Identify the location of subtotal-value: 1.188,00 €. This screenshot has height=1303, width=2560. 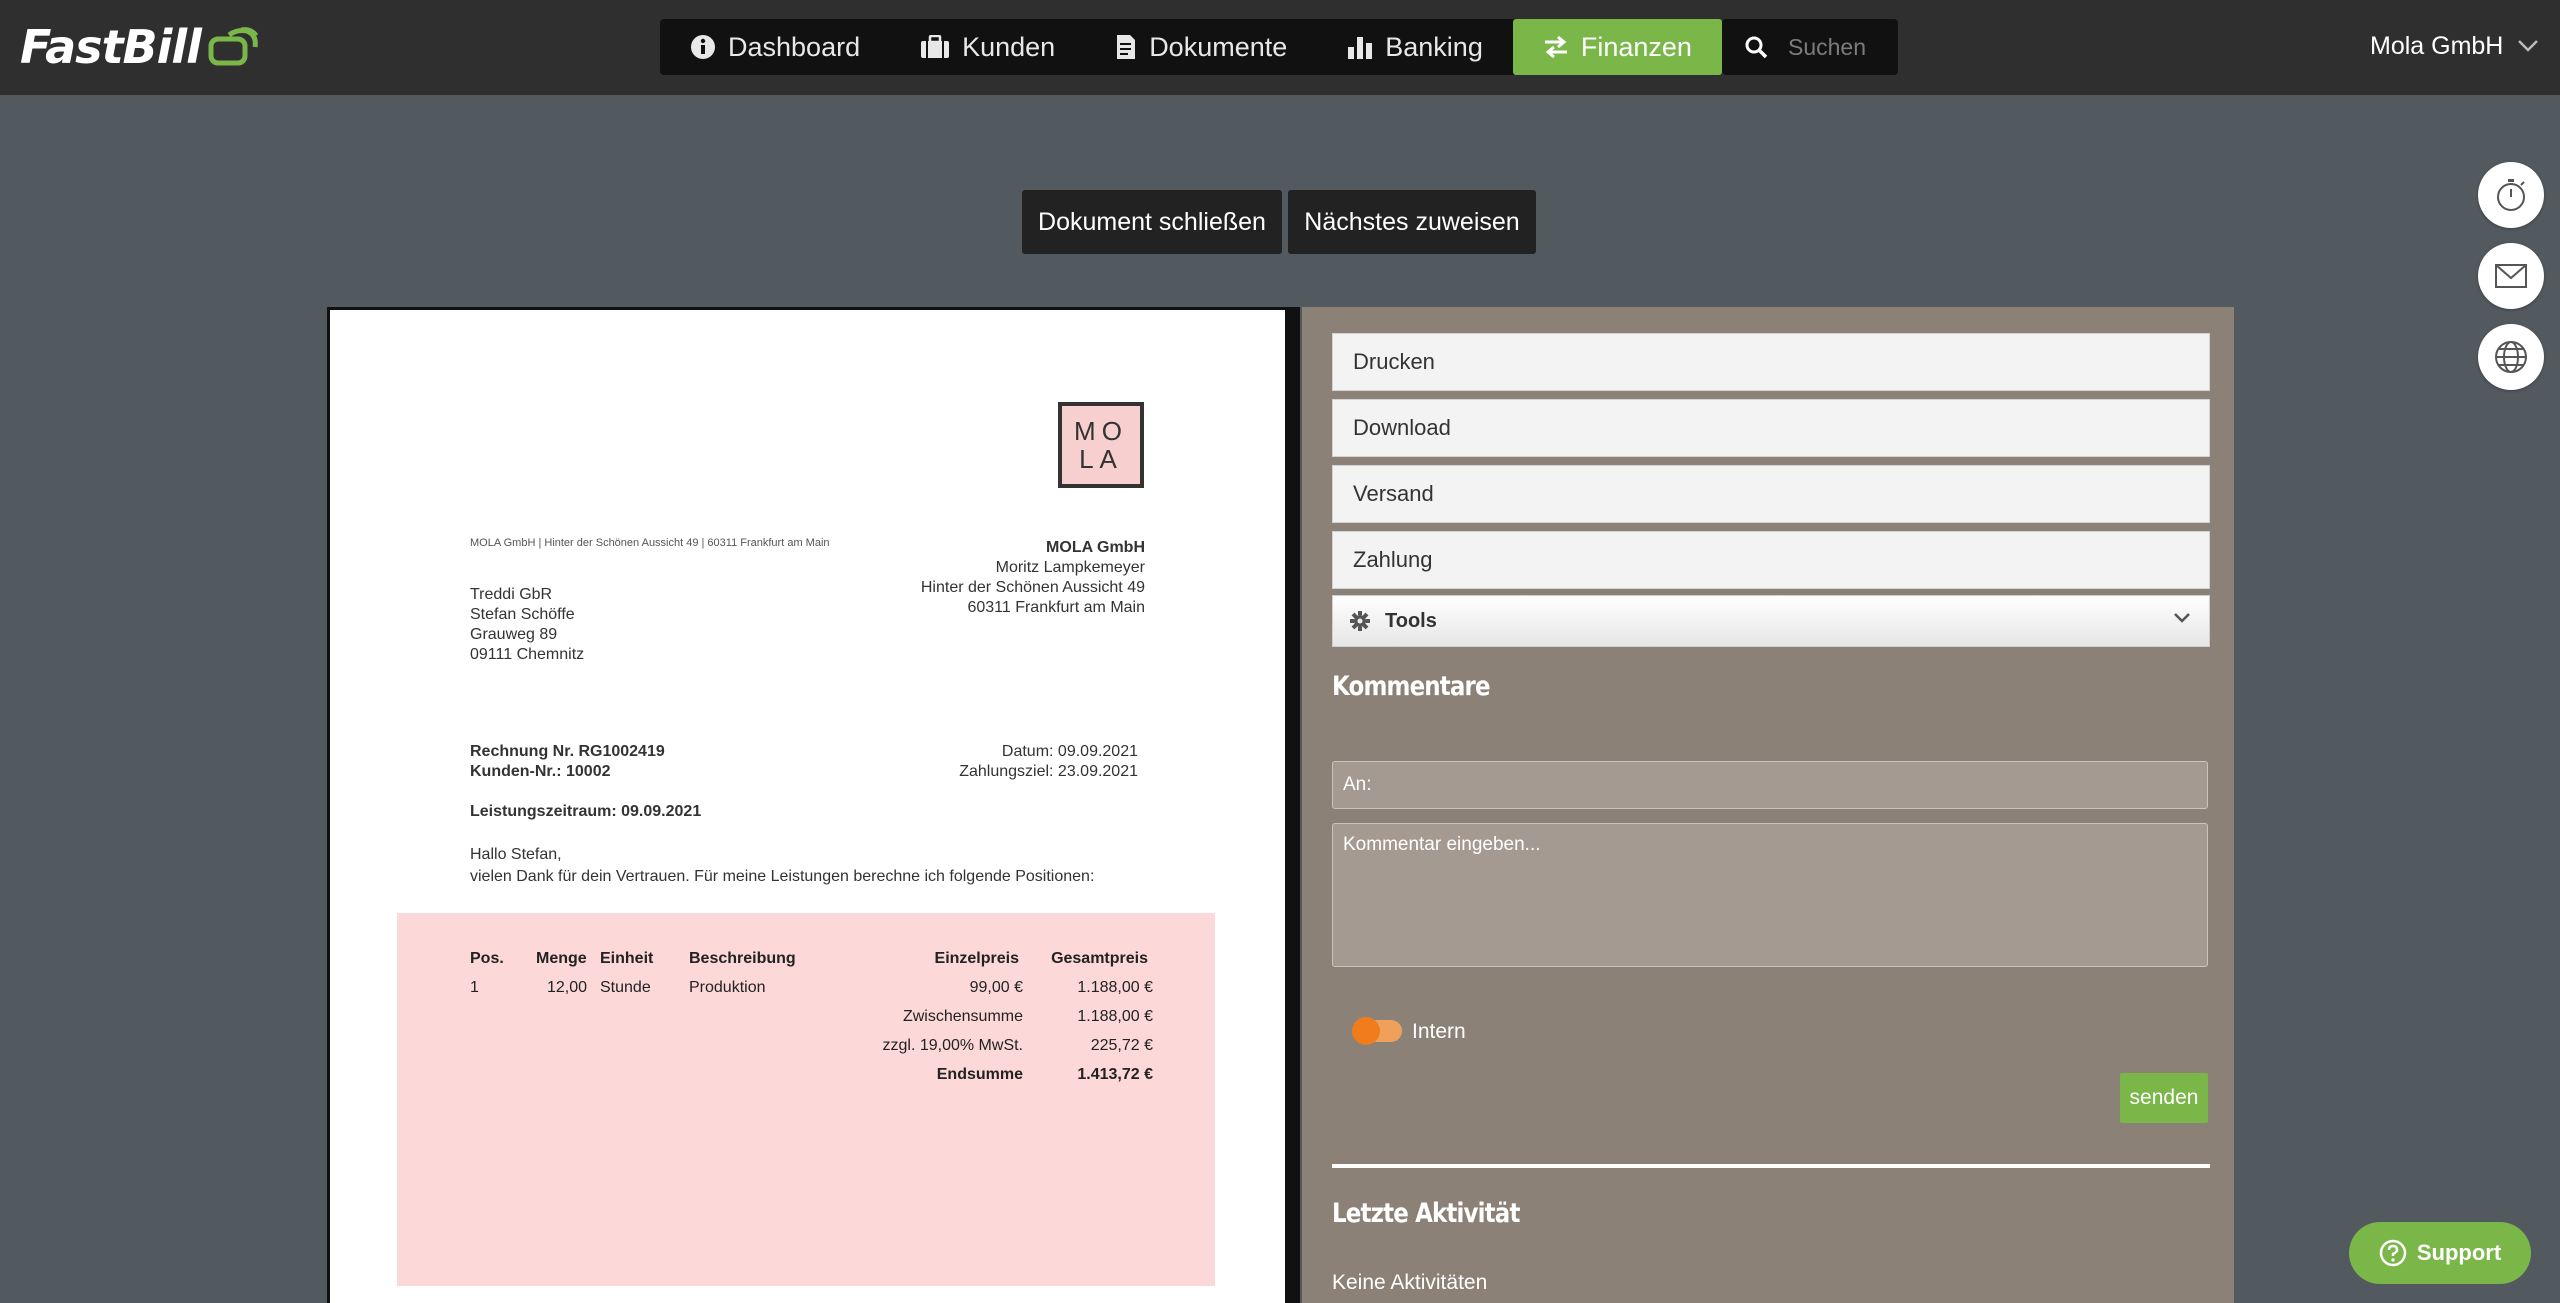
(1115, 1016).